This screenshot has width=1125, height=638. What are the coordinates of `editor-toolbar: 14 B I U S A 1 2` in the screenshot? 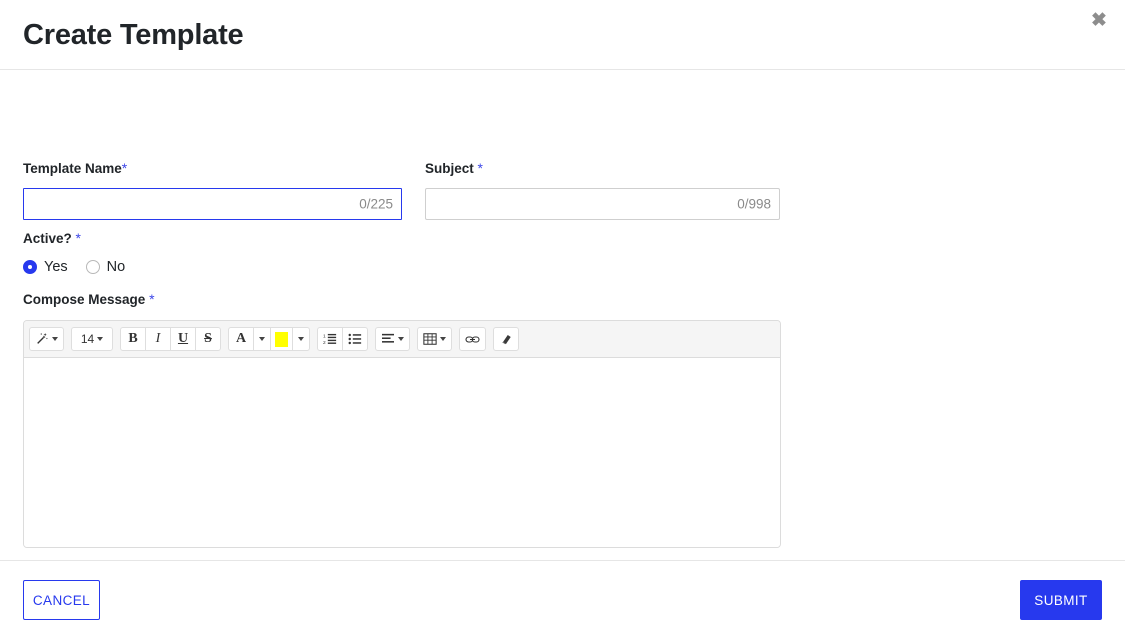 It's located at (402, 339).